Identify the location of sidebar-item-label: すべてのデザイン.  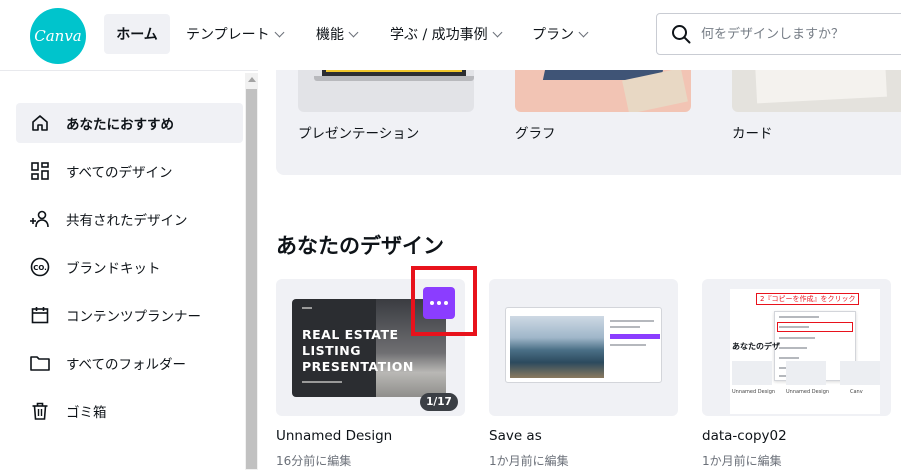
(119, 173).